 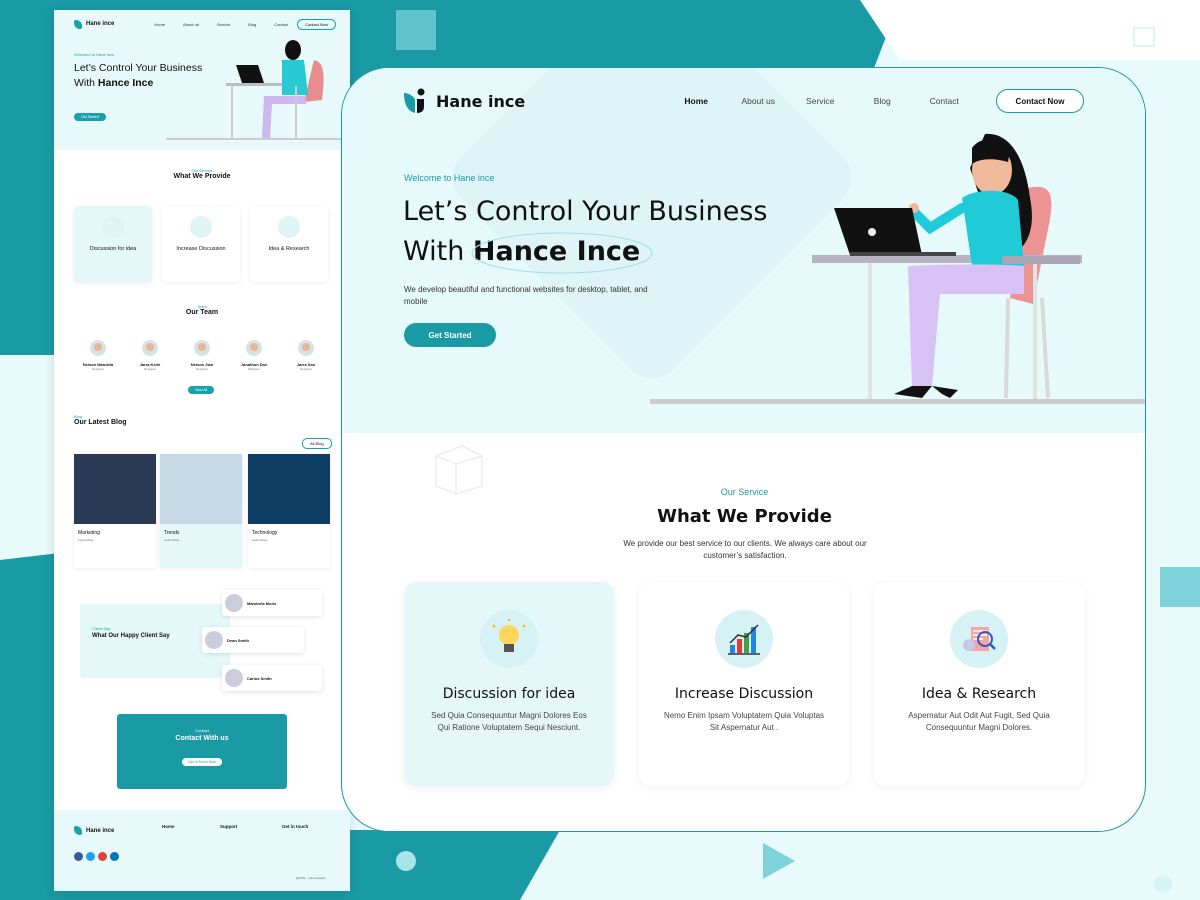 I want to click on preview-nav-home: Home, so click(x=159, y=24).